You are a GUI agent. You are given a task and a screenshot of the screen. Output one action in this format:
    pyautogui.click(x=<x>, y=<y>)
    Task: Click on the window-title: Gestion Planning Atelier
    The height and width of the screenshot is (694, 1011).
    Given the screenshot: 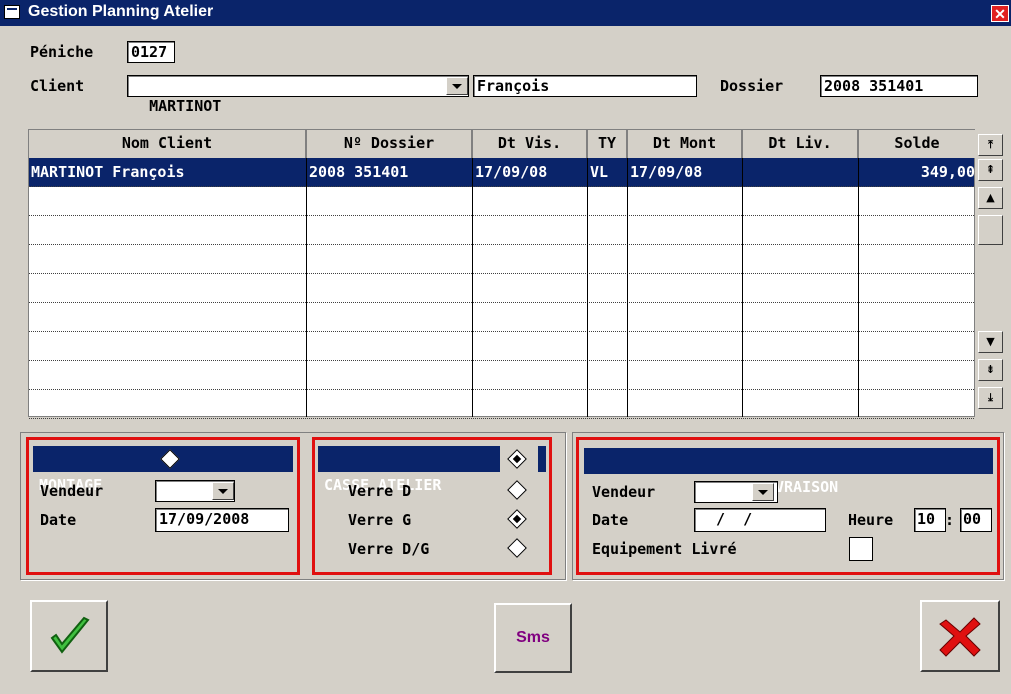 What is the action you would take?
    pyautogui.click(x=121, y=11)
    